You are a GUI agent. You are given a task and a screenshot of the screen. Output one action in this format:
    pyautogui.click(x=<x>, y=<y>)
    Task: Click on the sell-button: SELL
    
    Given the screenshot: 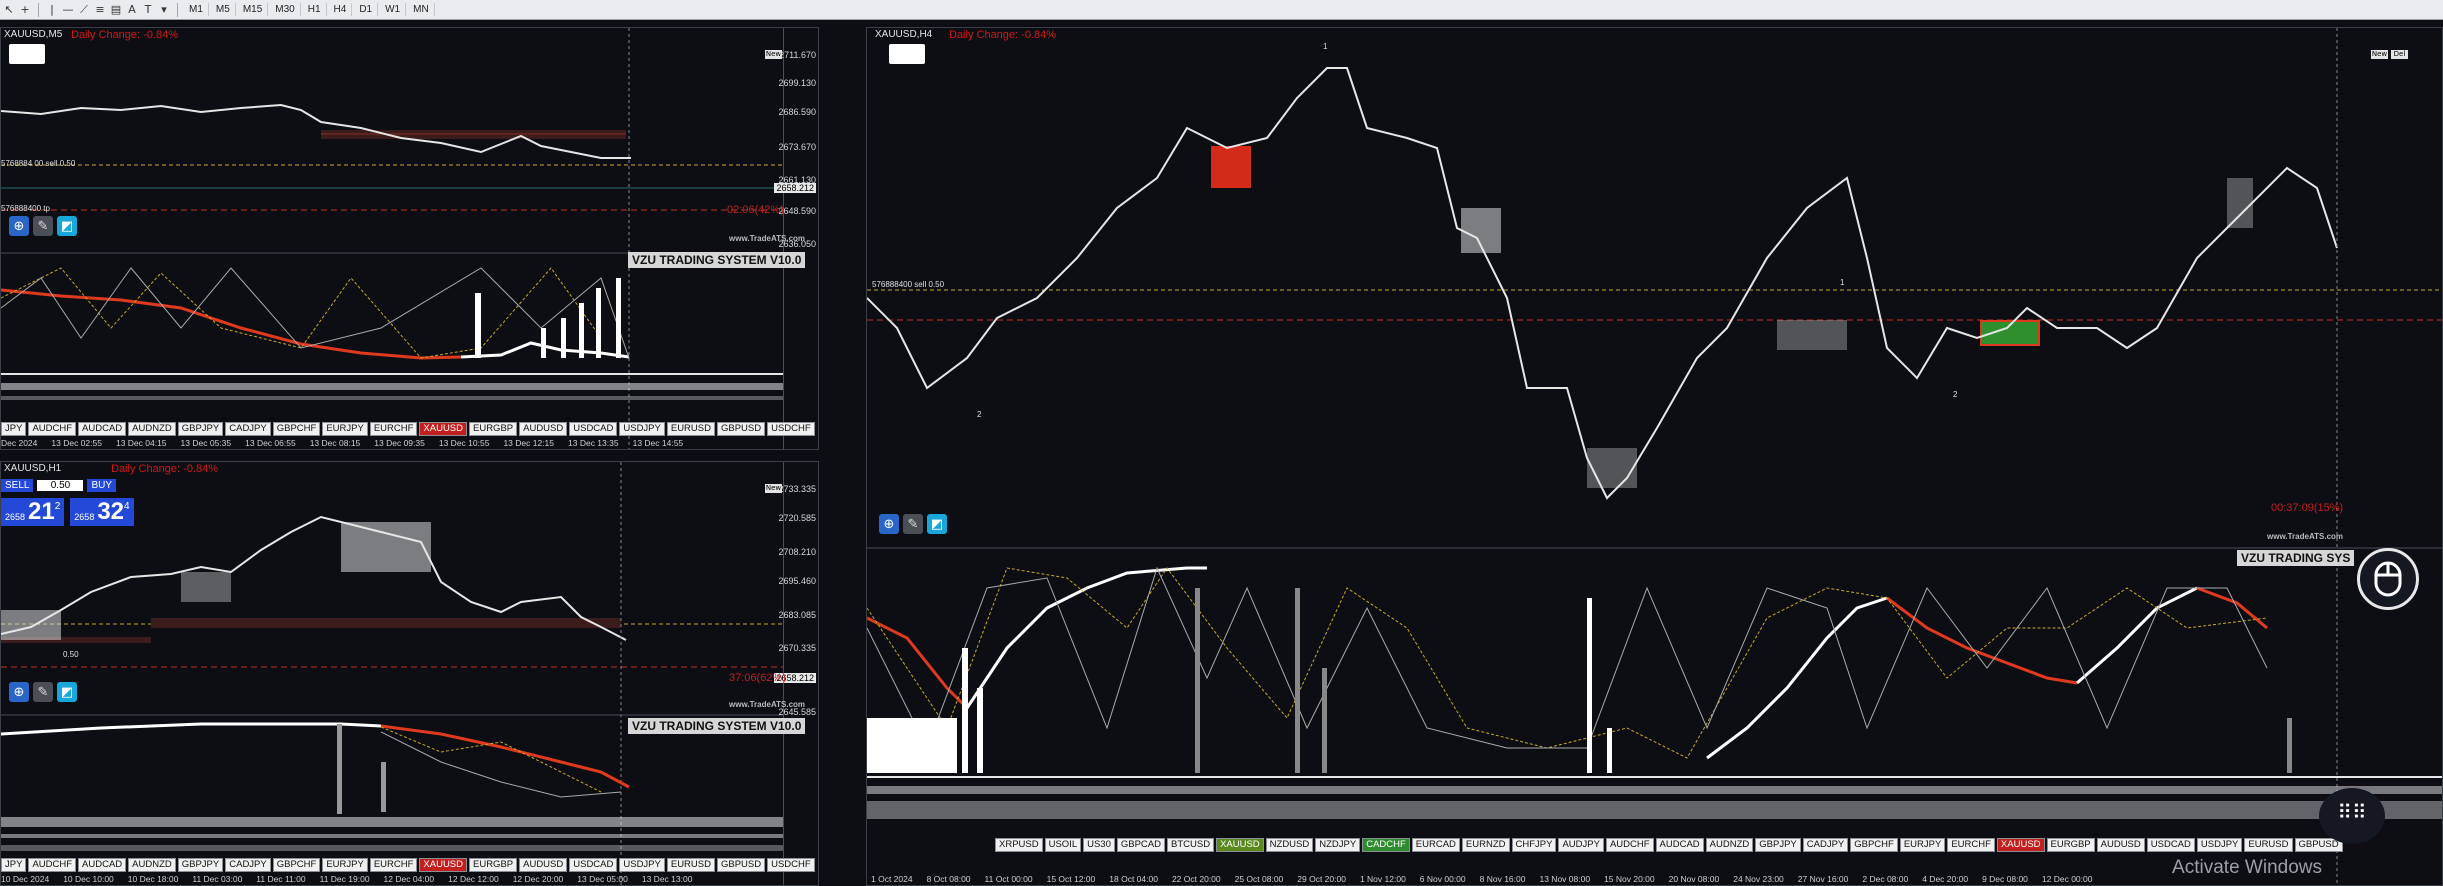 What is the action you would take?
    pyautogui.click(x=17, y=485)
    